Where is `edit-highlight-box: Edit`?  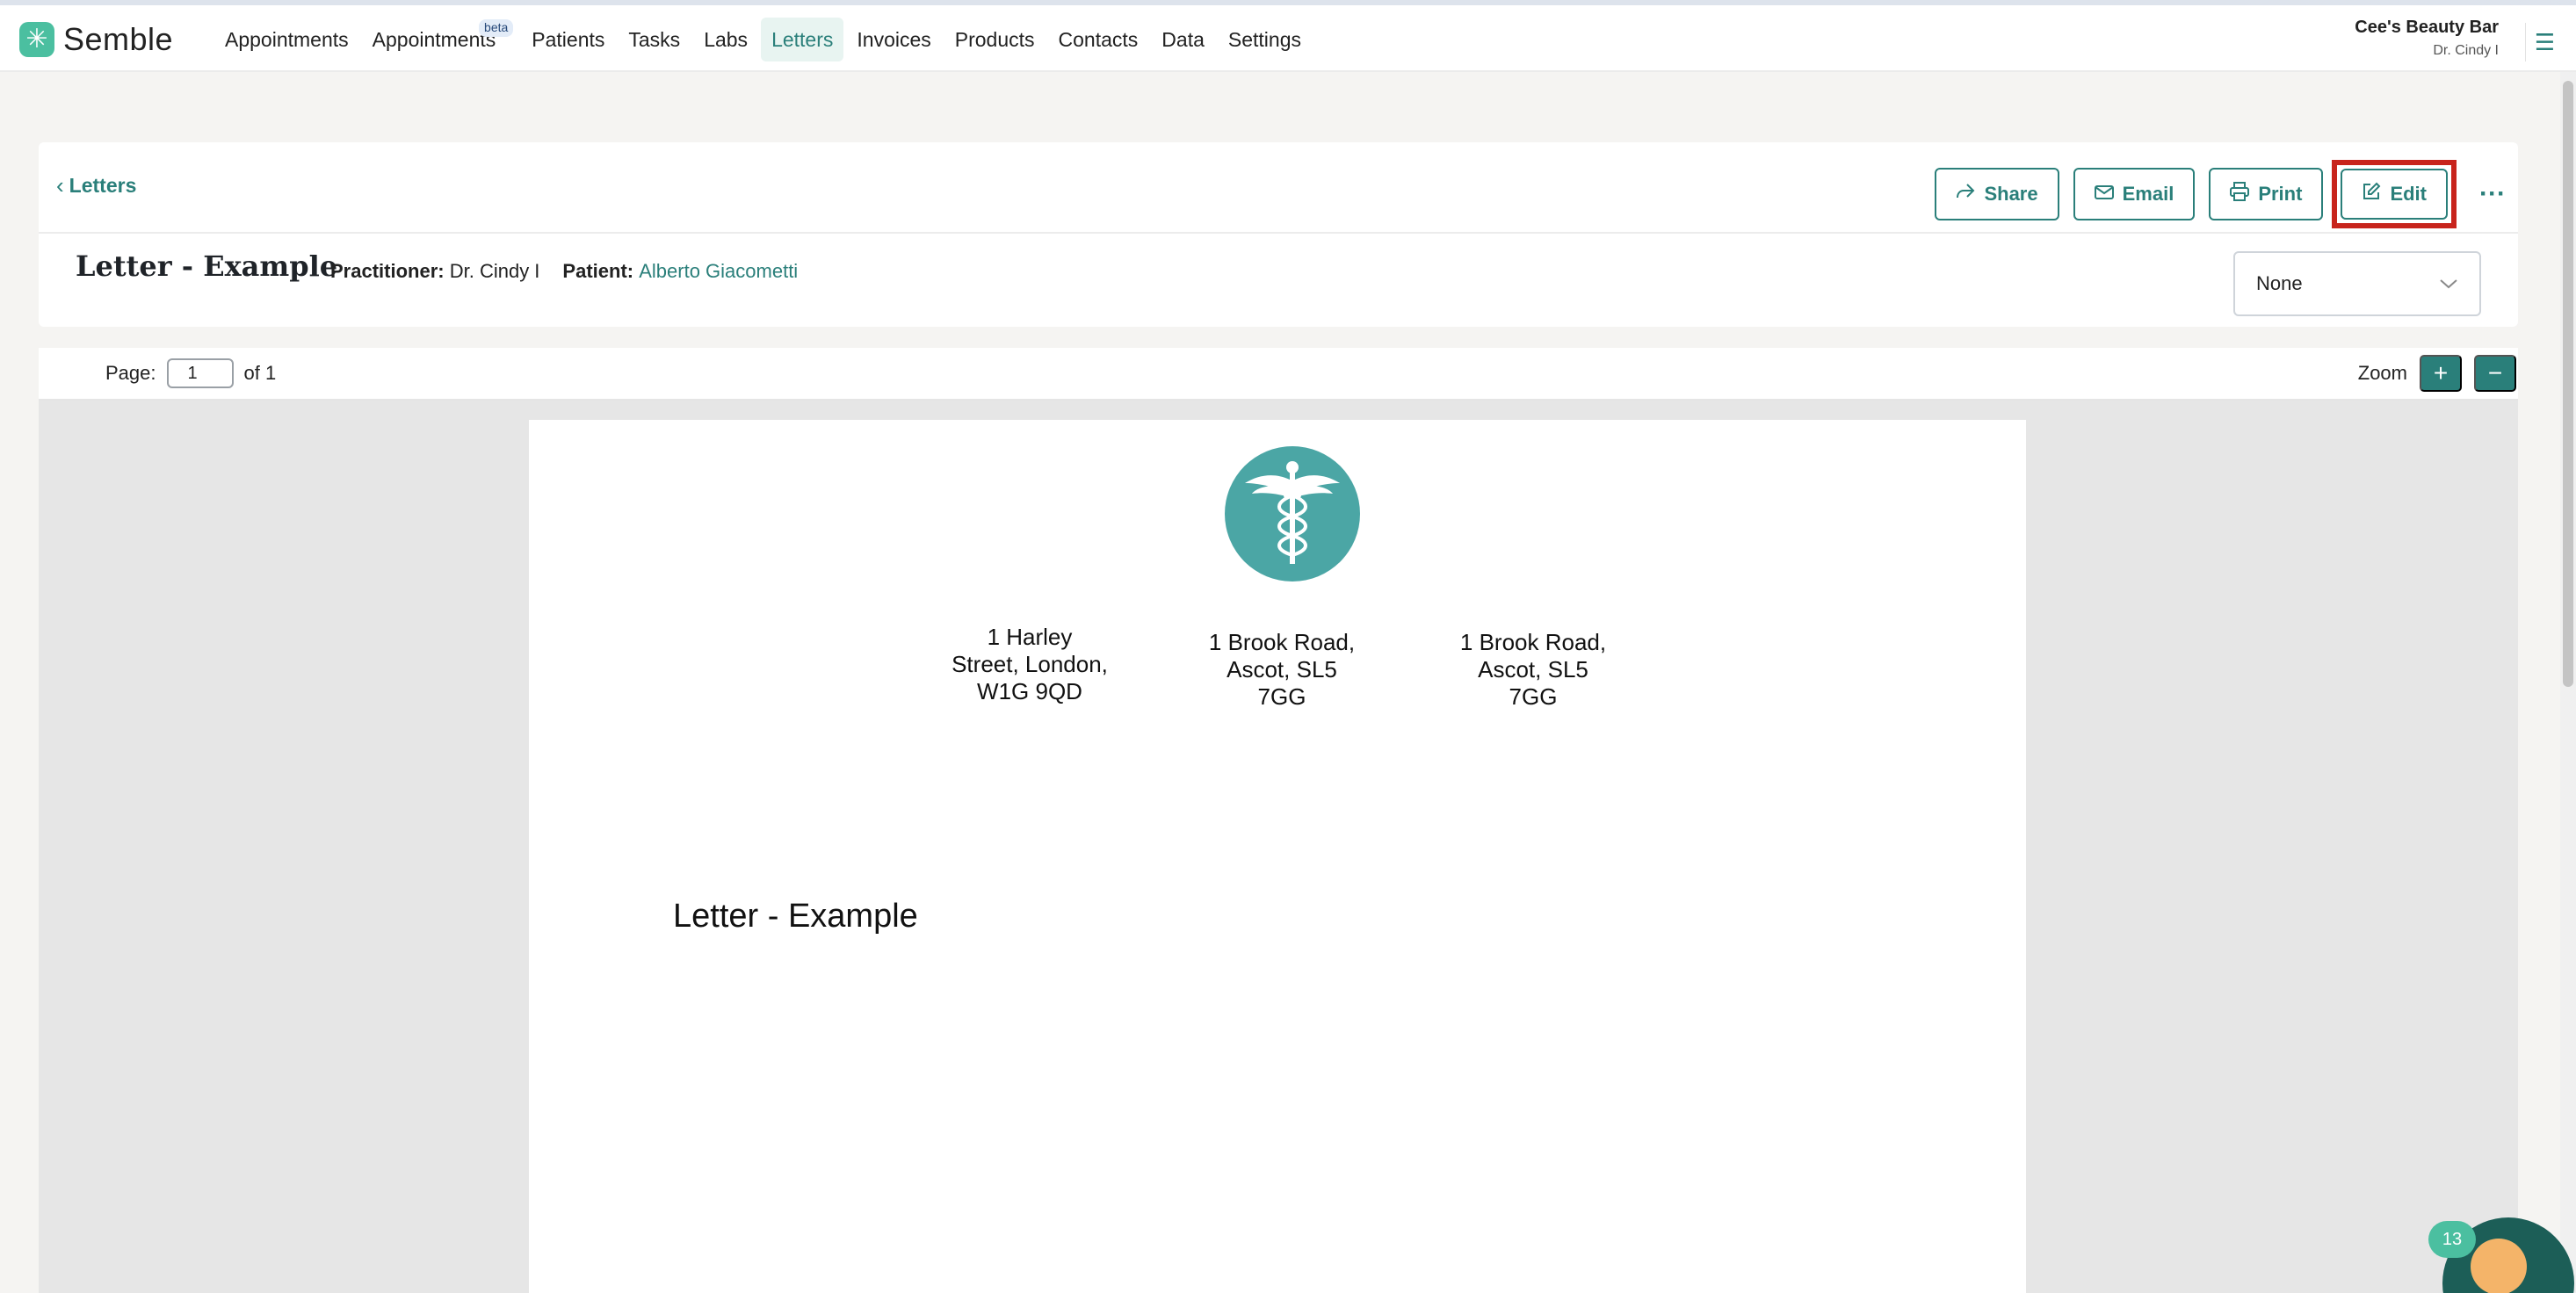
edit-highlight-box: Edit is located at coordinates (2394, 194).